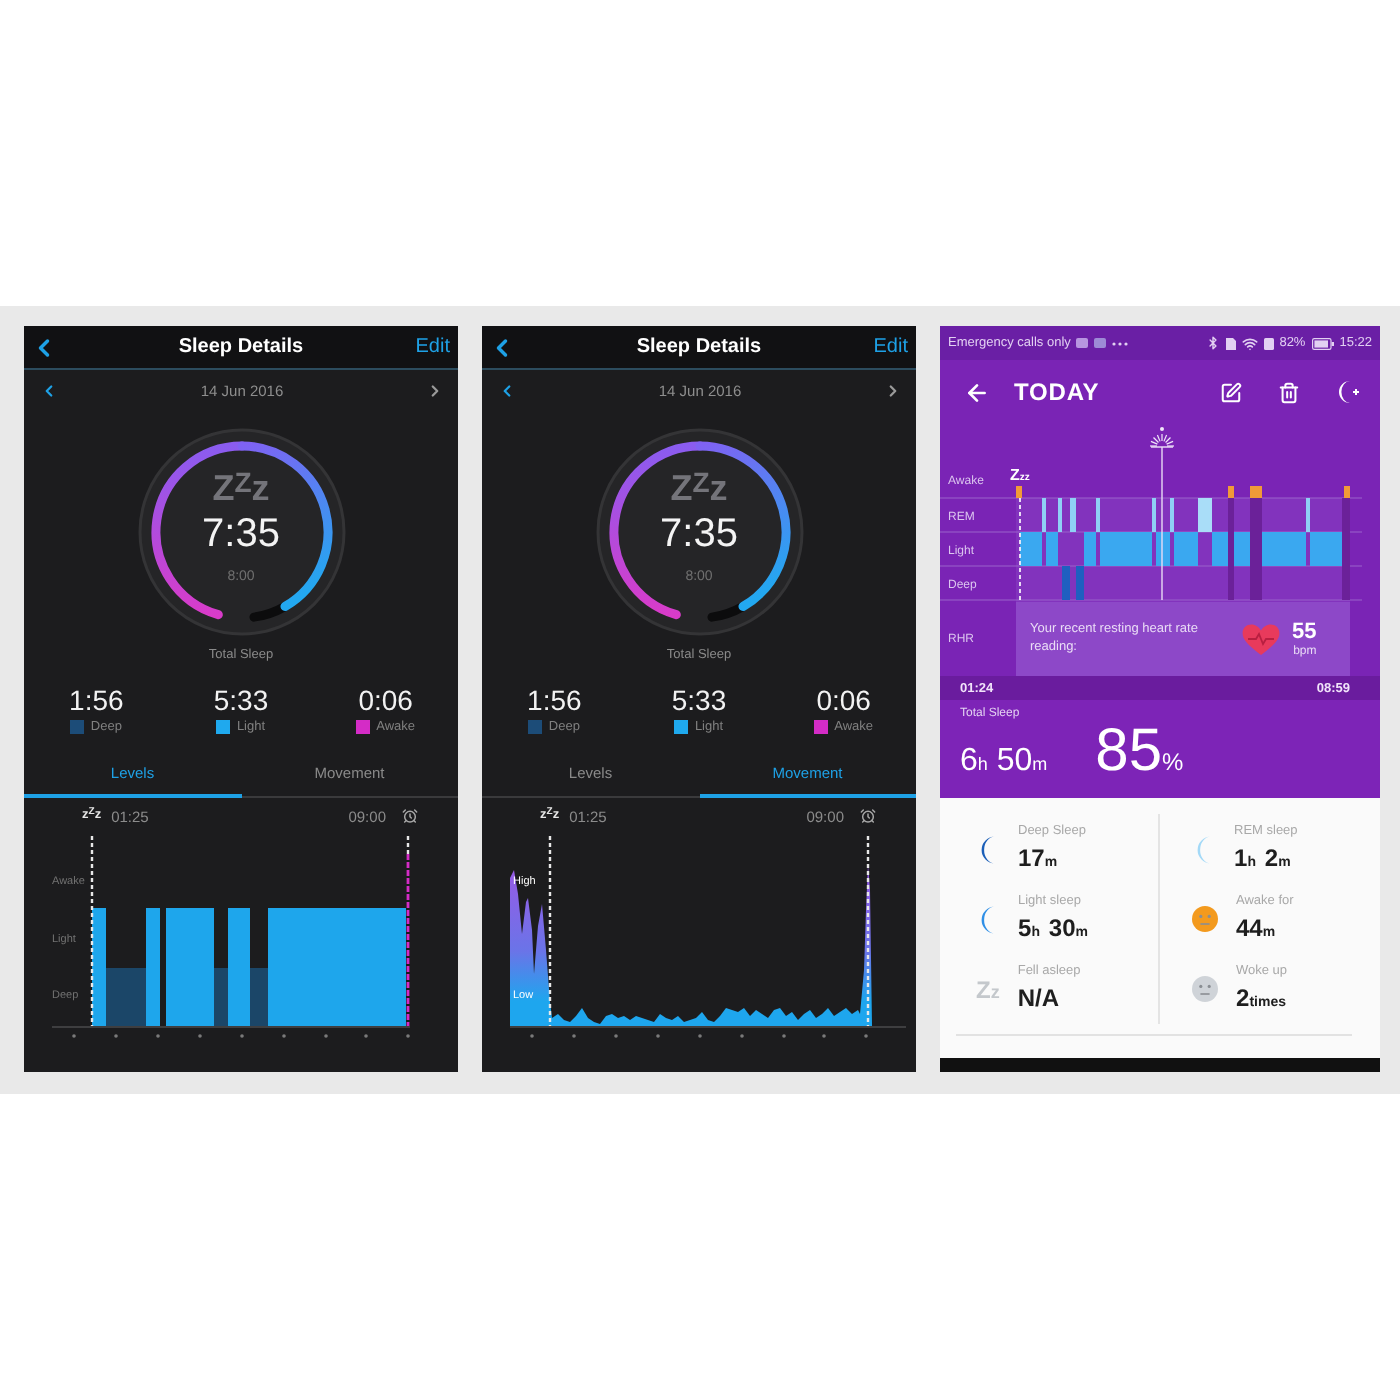  What do you see at coordinates (1212, 343) in the screenshot?
I see `bluetooth-icon` at bounding box center [1212, 343].